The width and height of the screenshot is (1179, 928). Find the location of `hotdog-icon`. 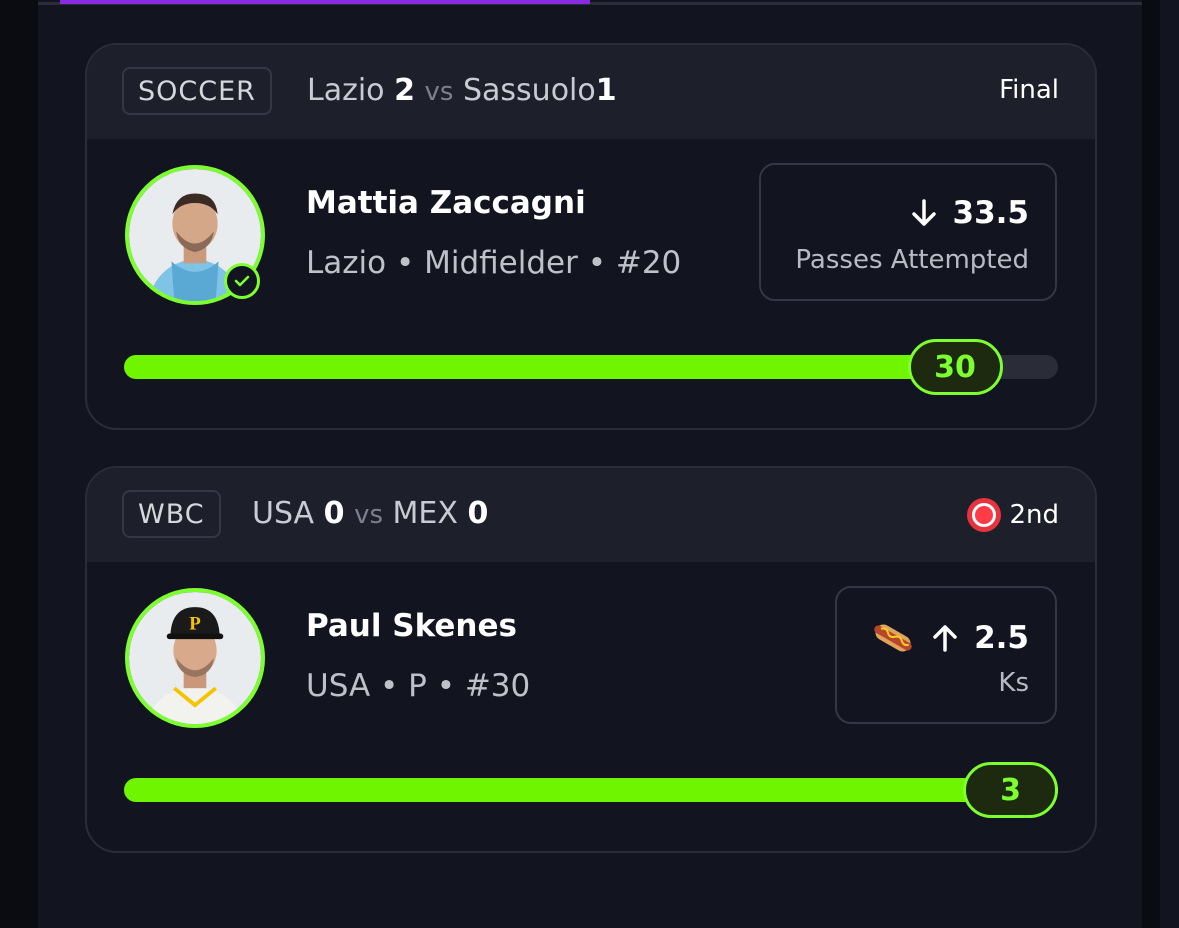

hotdog-icon is located at coordinates (893, 638).